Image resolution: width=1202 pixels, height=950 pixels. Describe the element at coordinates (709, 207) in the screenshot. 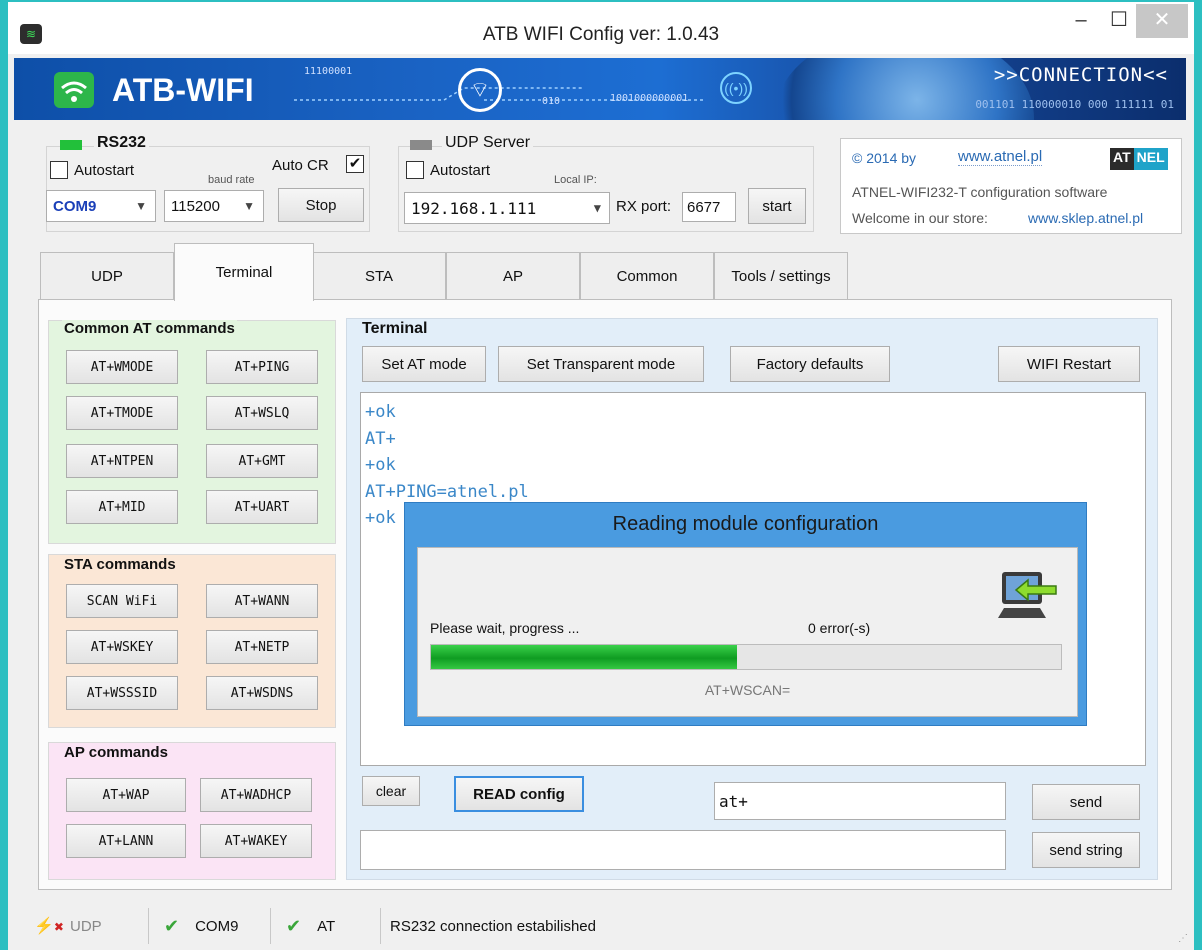

I see `rx-port-input: 6677` at that location.